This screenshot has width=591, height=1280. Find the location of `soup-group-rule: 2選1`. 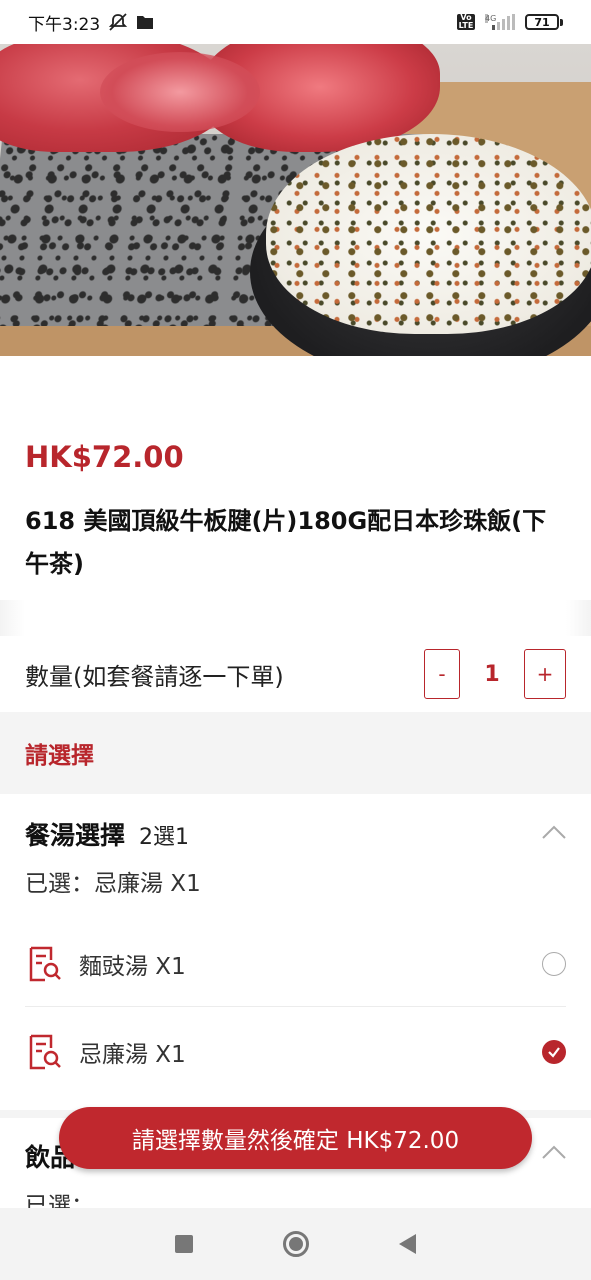

soup-group-rule: 2選1 is located at coordinates (164, 837).